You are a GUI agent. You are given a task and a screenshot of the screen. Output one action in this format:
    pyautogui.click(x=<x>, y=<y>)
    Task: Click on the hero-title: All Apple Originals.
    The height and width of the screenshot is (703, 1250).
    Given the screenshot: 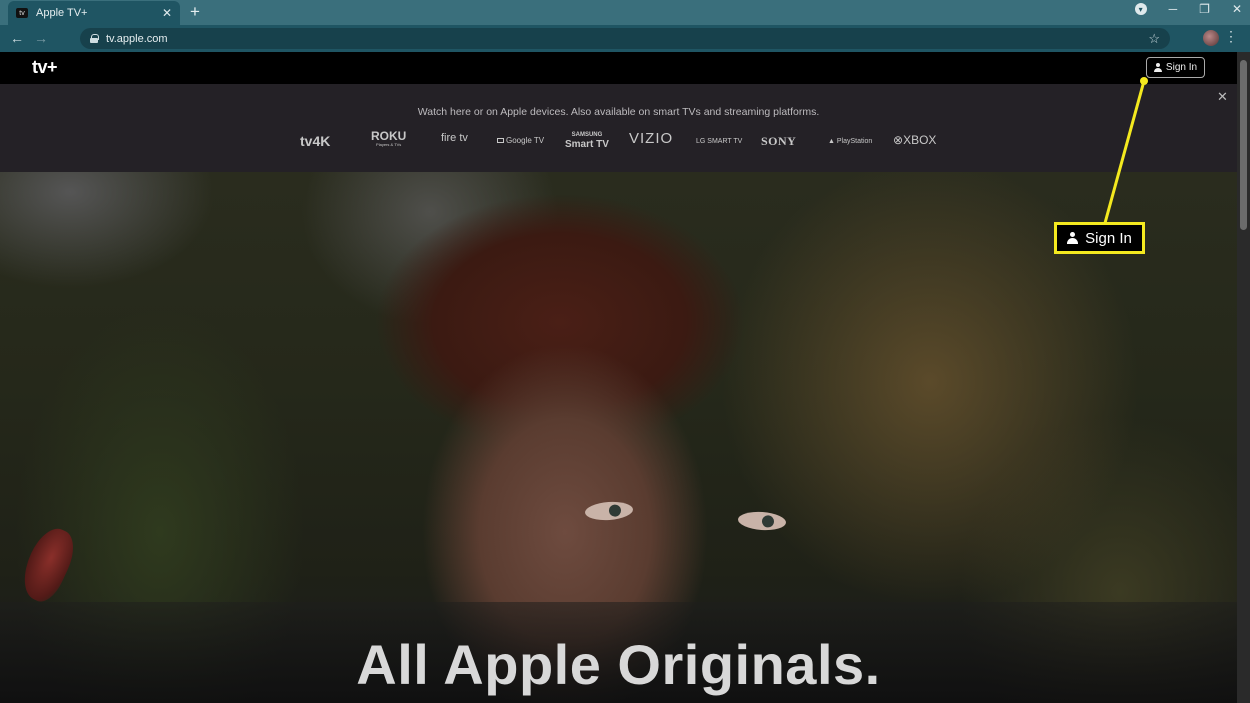 What is the action you would take?
    pyautogui.click(x=618, y=664)
    